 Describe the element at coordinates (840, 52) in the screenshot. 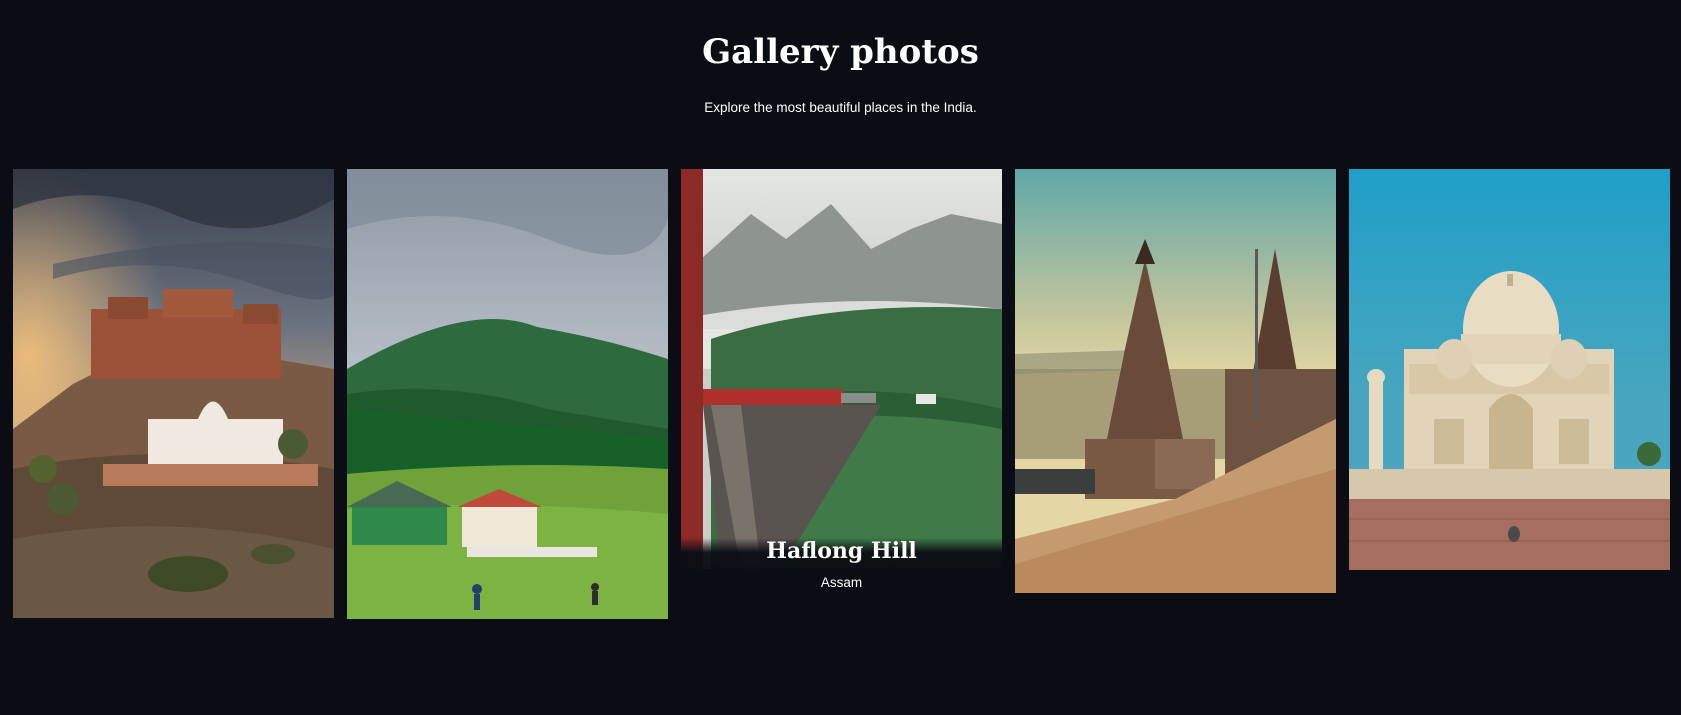

I see `page-title: Gallery photos` at that location.